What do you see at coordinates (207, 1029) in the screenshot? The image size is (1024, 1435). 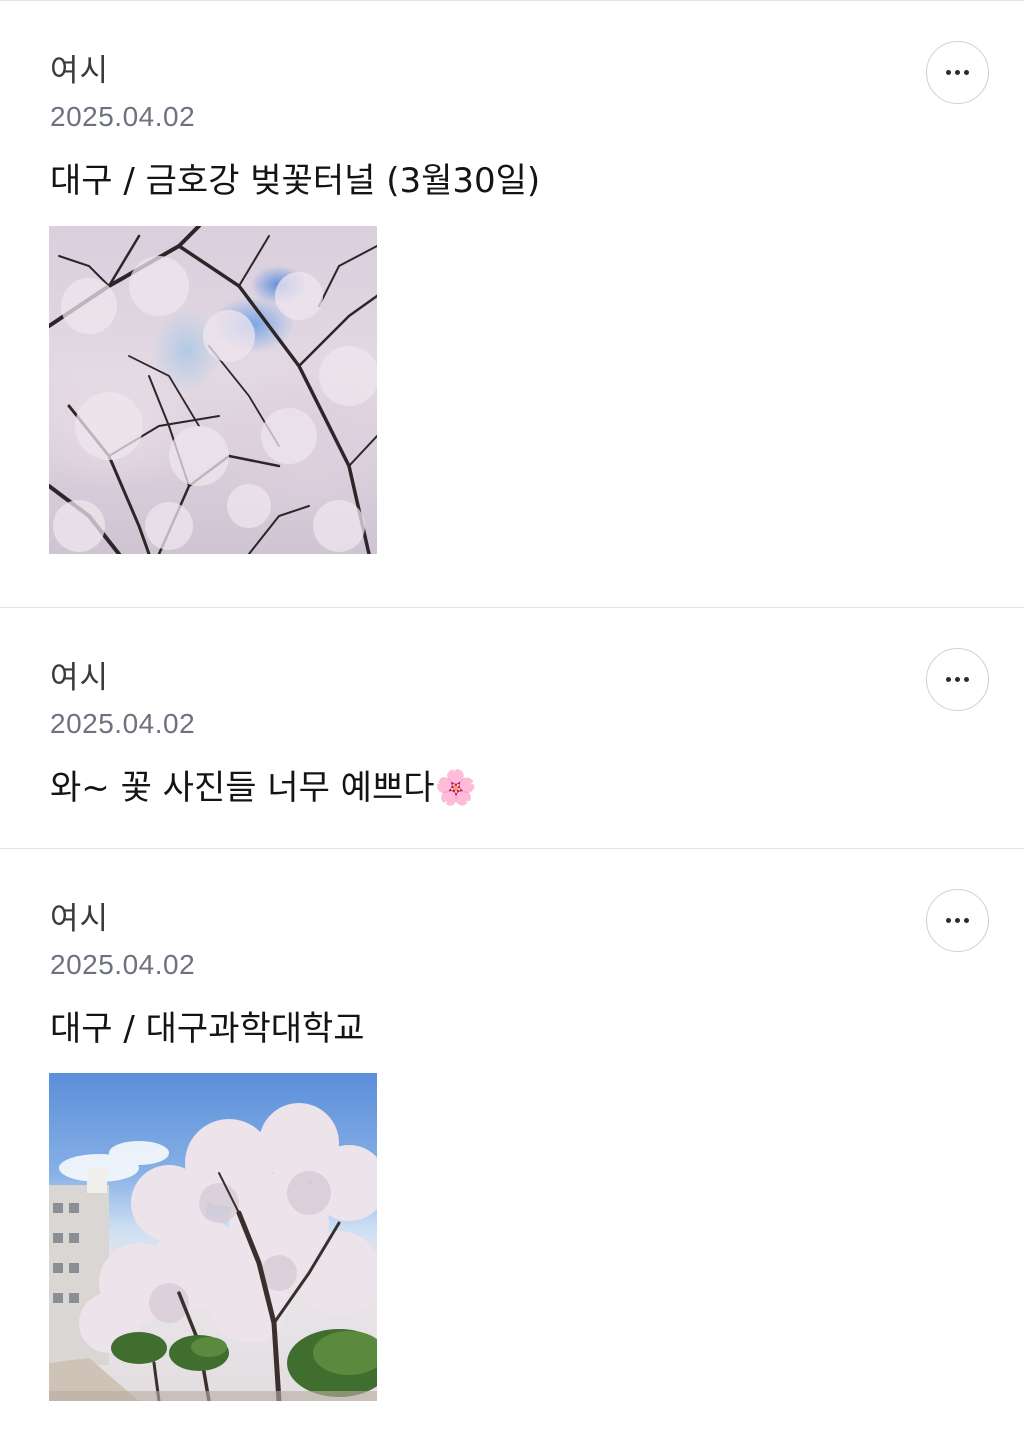 I see `comment-text: 대구 / 대구과학대학교` at bounding box center [207, 1029].